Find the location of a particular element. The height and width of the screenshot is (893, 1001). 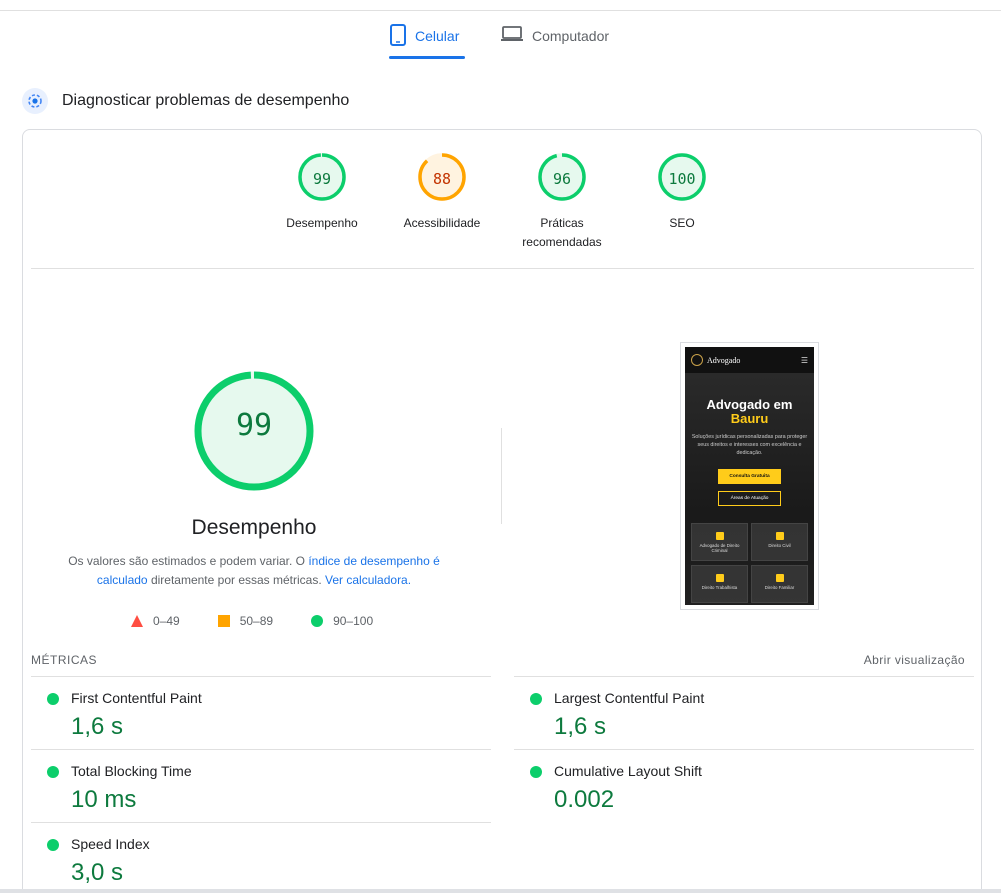

gauge-desempenho: 99 Desempenho is located at coordinates (322, 192).